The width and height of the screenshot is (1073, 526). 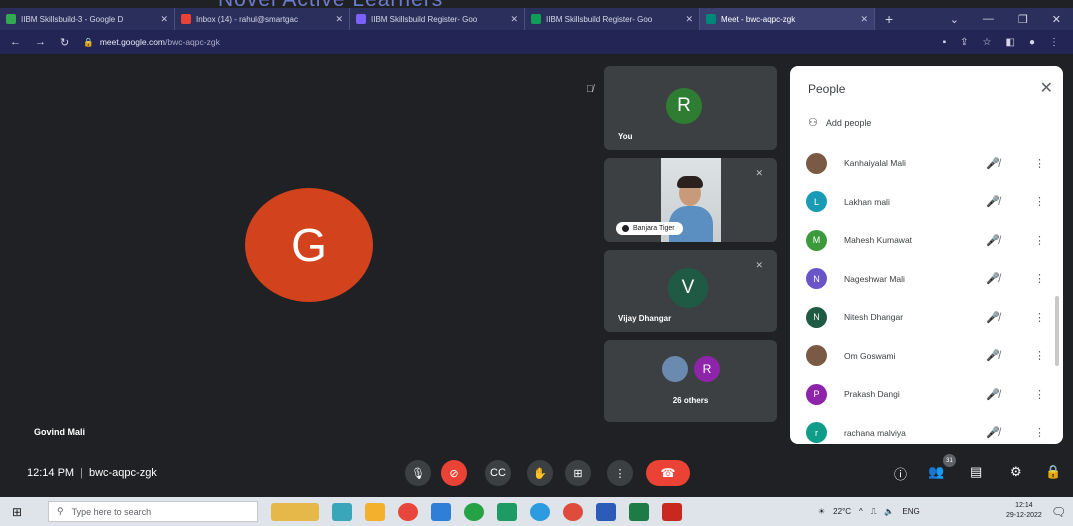 What do you see at coordinates (122, 473) in the screenshot?
I see `meeting-code: bwc-aqpc-zgk` at bounding box center [122, 473].